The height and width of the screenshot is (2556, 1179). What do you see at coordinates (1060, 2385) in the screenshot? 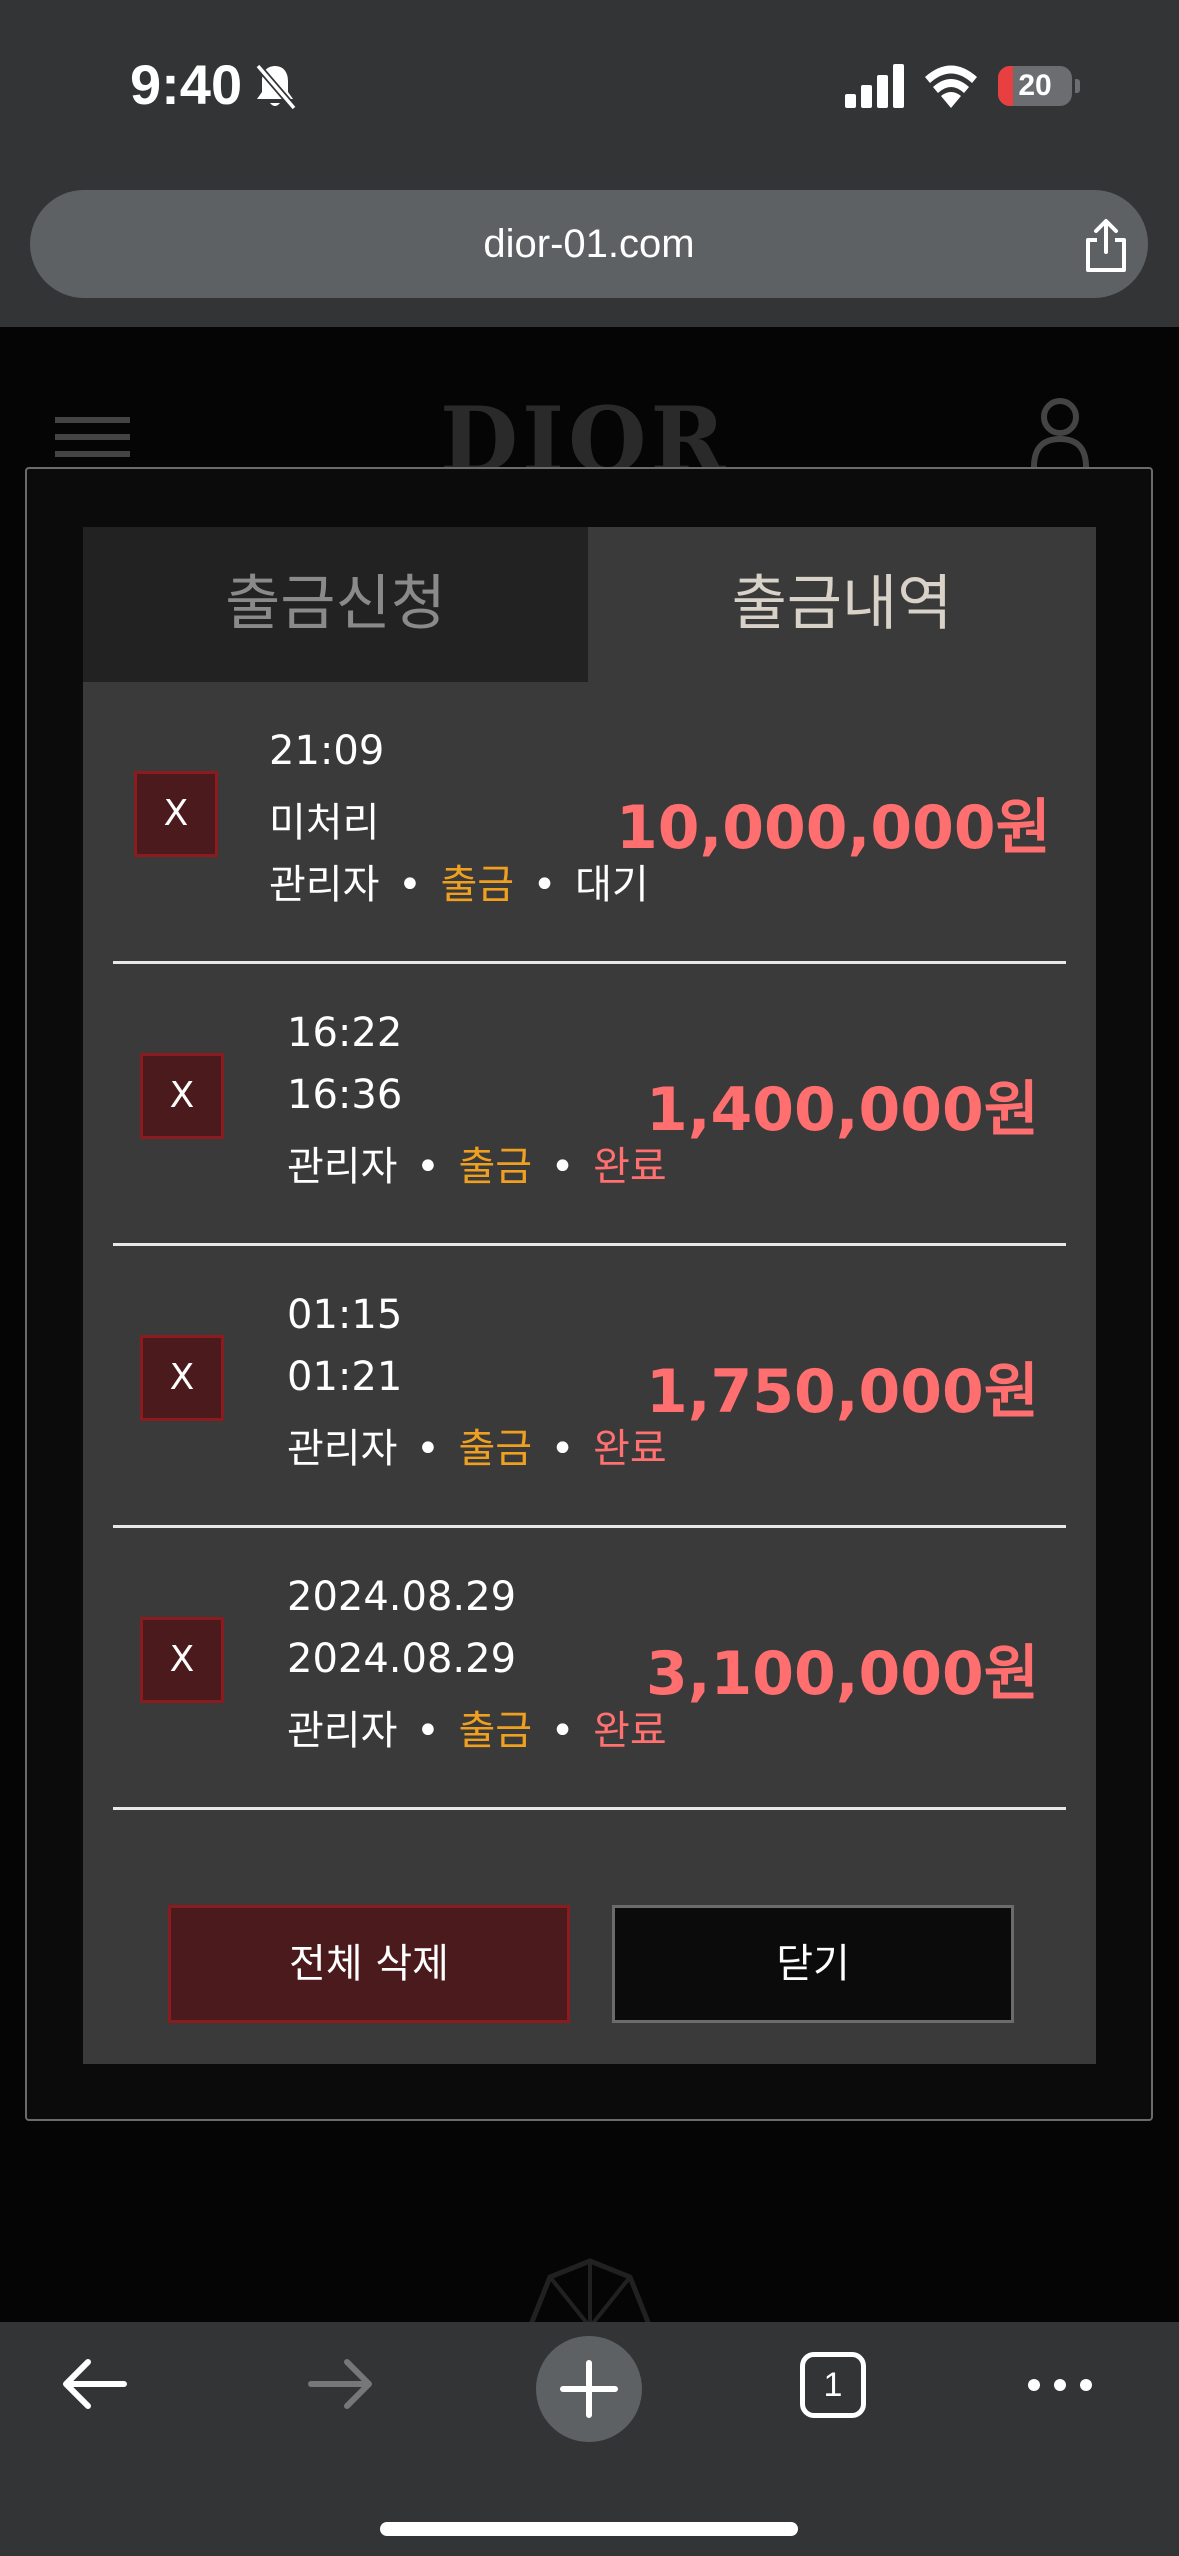
I see `more-icon` at bounding box center [1060, 2385].